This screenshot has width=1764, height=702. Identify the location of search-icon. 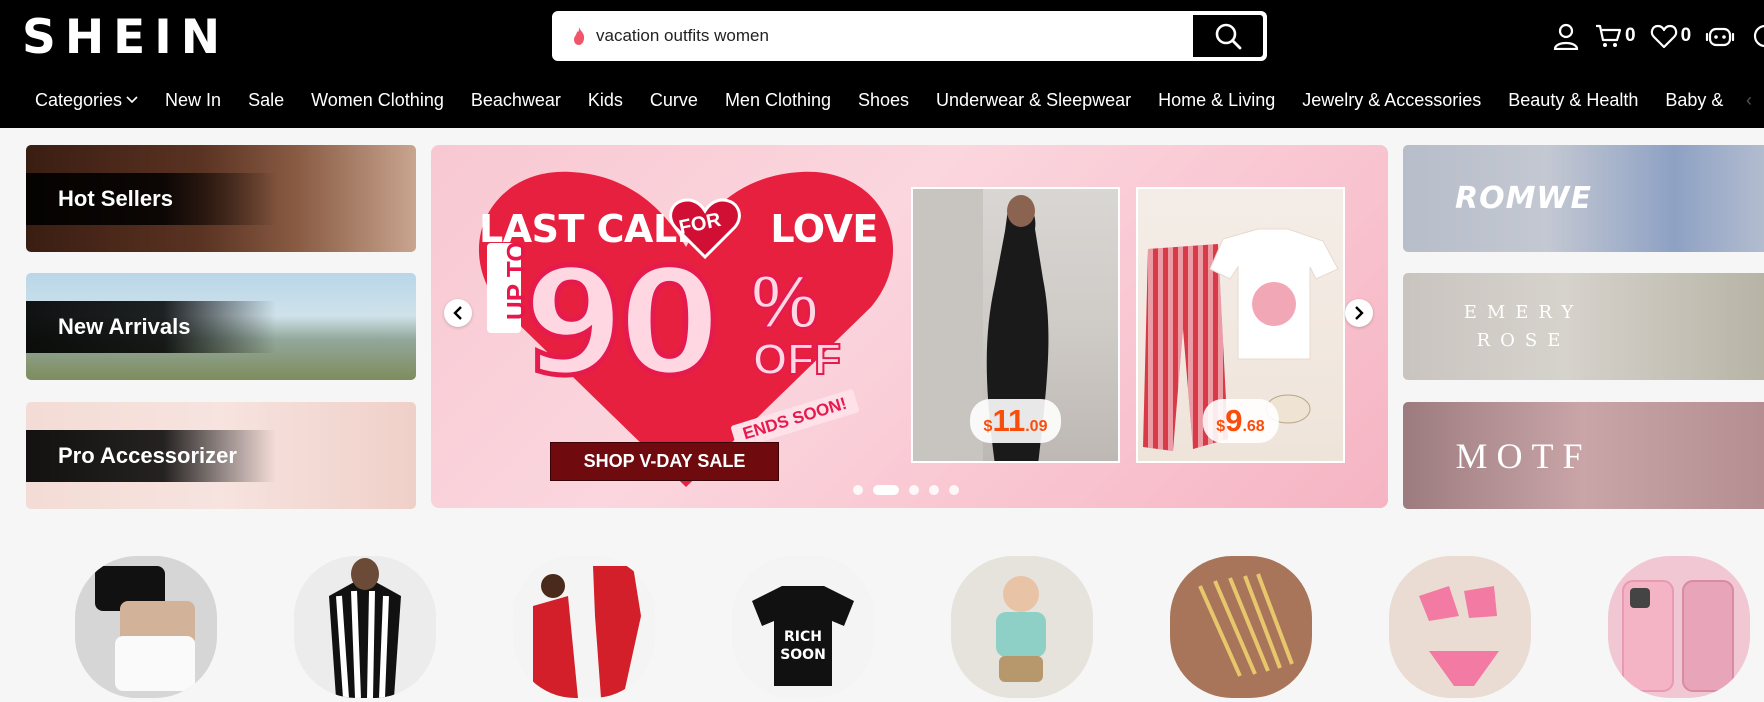
(1228, 36).